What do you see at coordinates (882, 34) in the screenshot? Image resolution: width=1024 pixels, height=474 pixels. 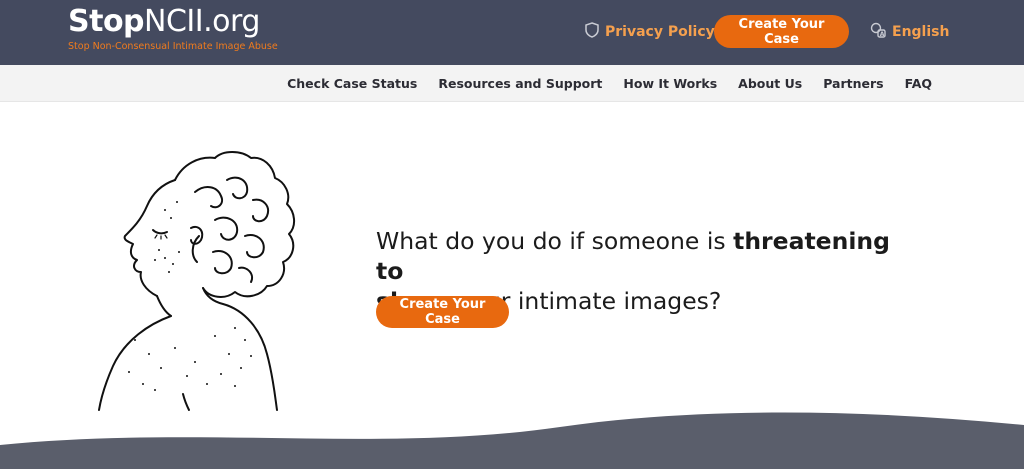 I see `svg-text: A` at bounding box center [882, 34].